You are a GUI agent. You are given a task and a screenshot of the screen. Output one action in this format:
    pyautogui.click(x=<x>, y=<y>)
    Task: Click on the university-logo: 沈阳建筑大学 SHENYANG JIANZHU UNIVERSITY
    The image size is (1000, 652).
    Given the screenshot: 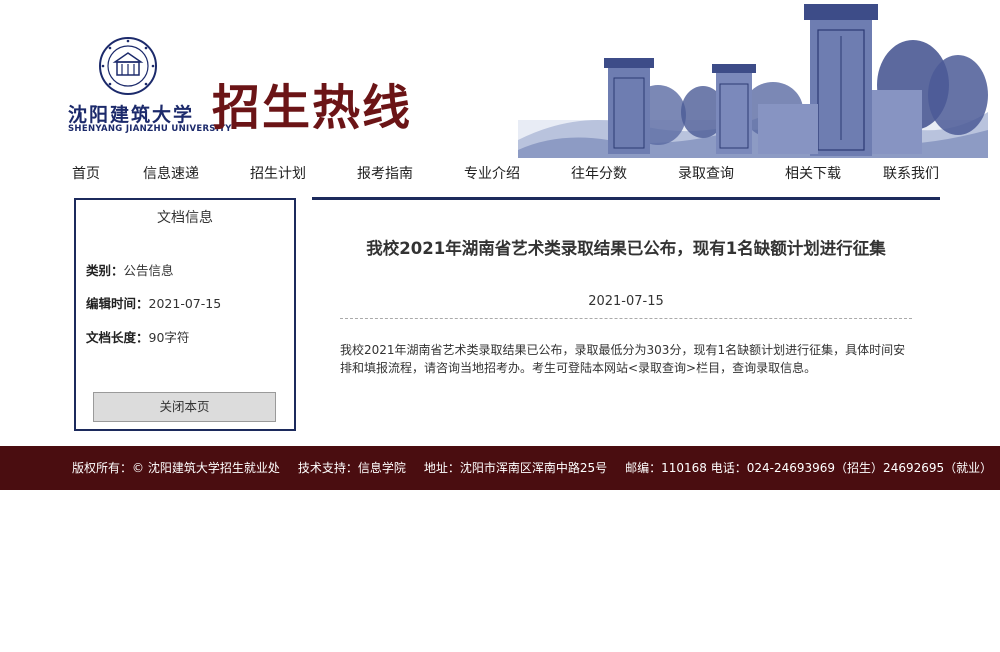 What is the action you would take?
    pyautogui.click(x=150, y=88)
    